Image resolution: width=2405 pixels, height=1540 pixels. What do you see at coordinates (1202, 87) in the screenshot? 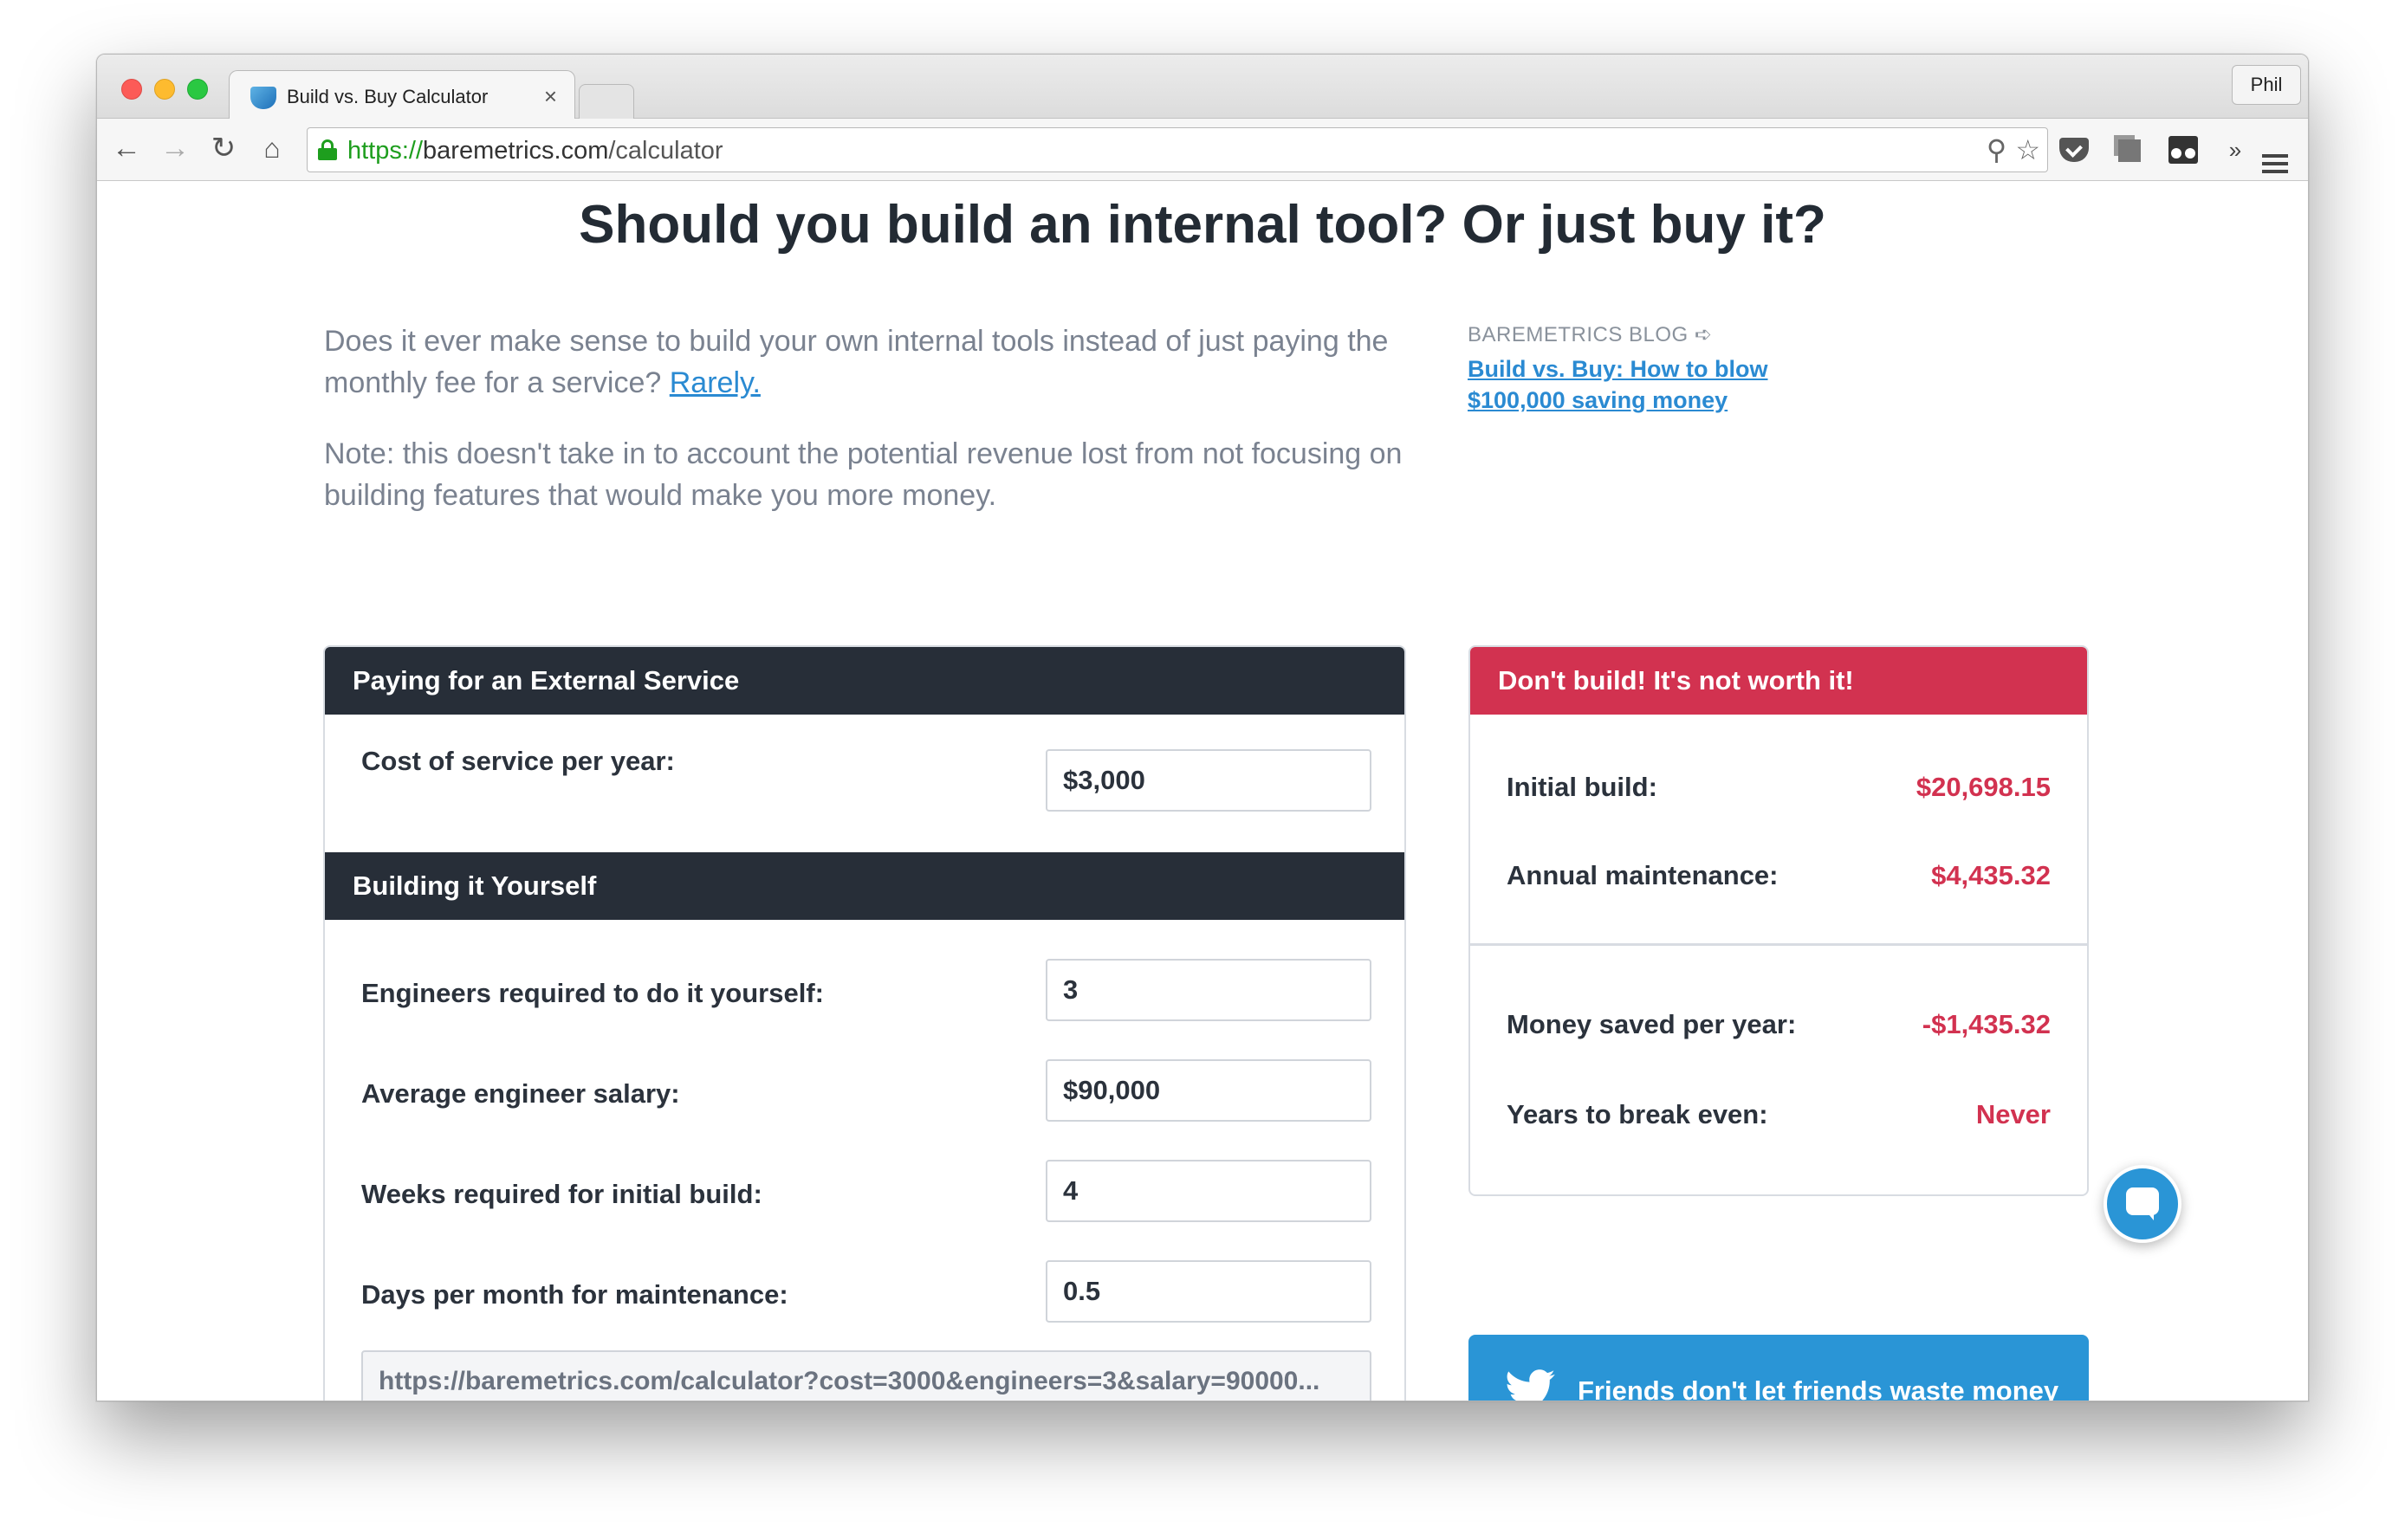
I see `tab-strip: Build vs. Buy Calculator × Phil` at bounding box center [1202, 87].